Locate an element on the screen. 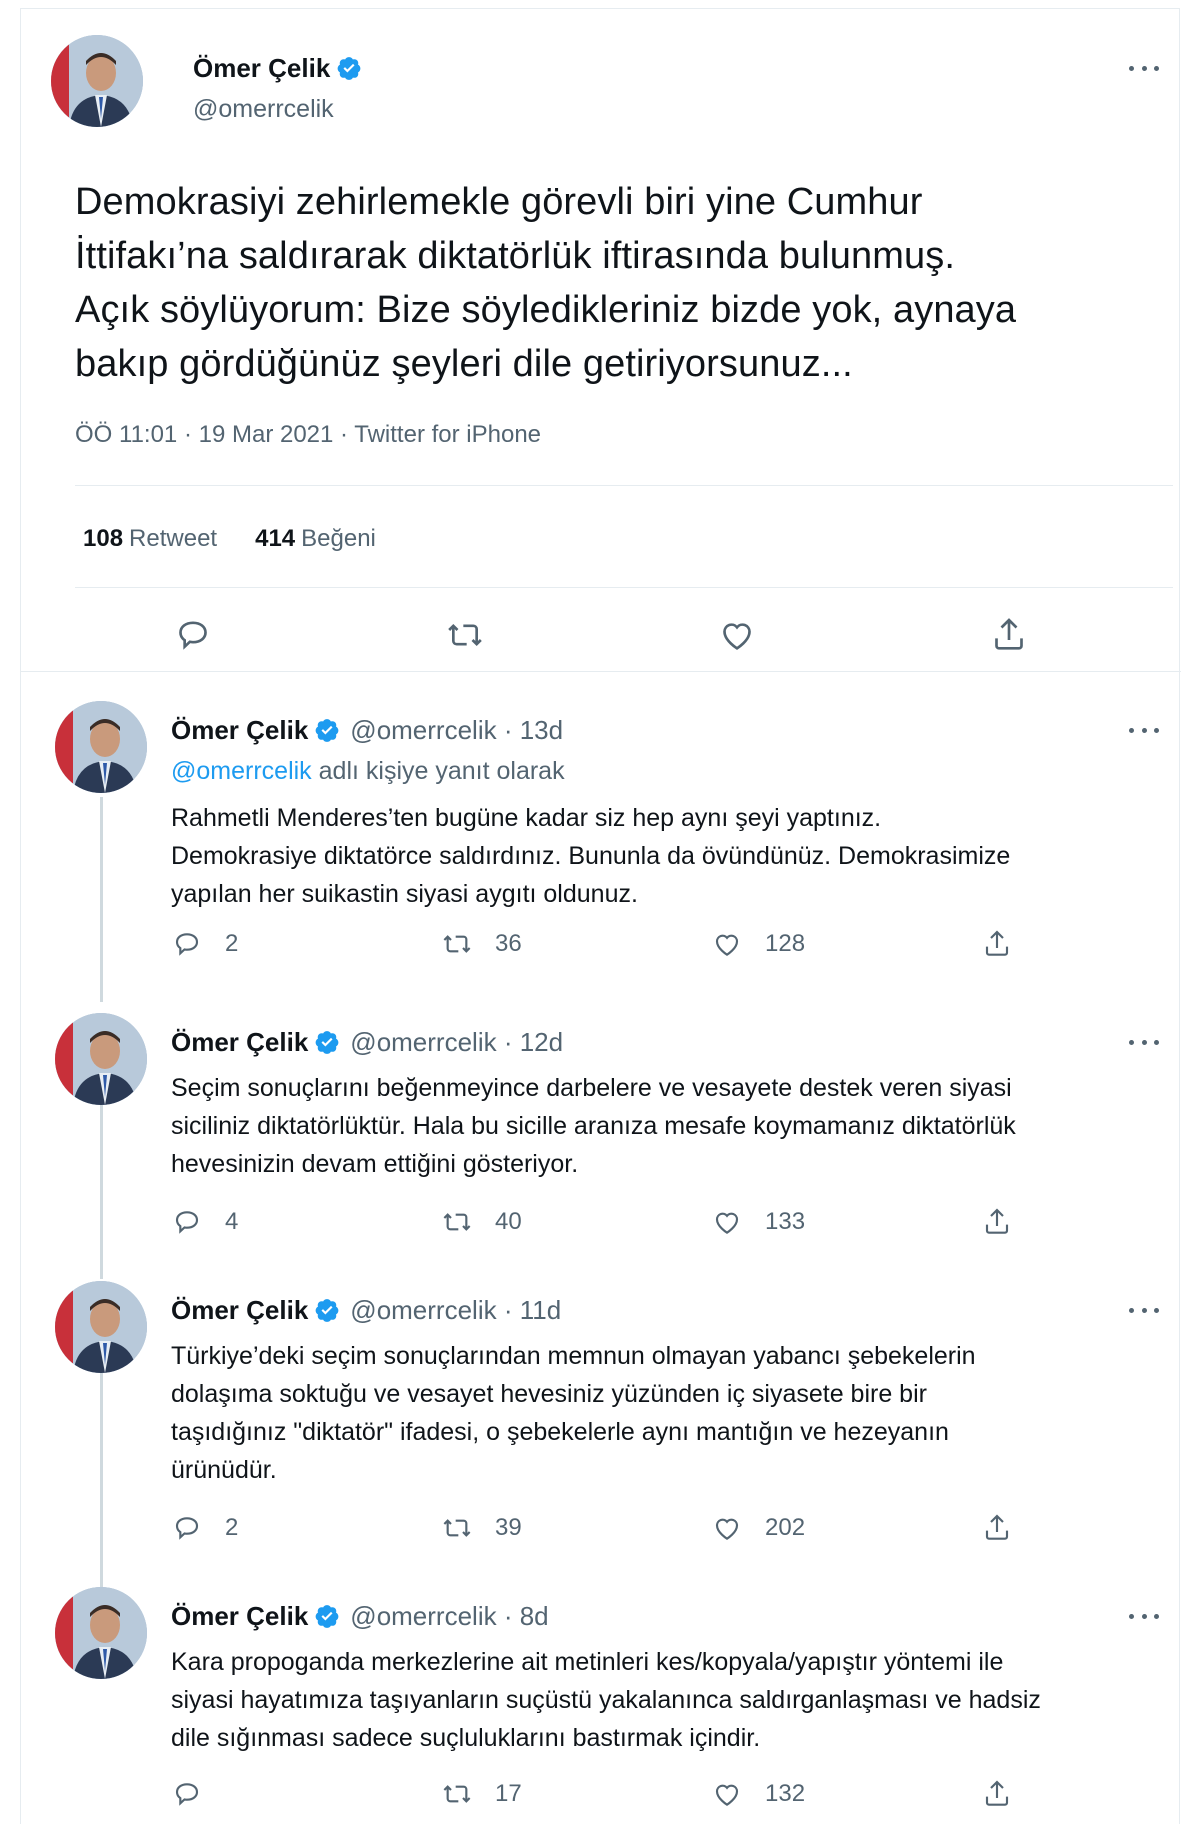 Image resolution: width=1200 pixels, height=1824 pixels. retweet-button: 40 is located at coordinates (481, 1222).